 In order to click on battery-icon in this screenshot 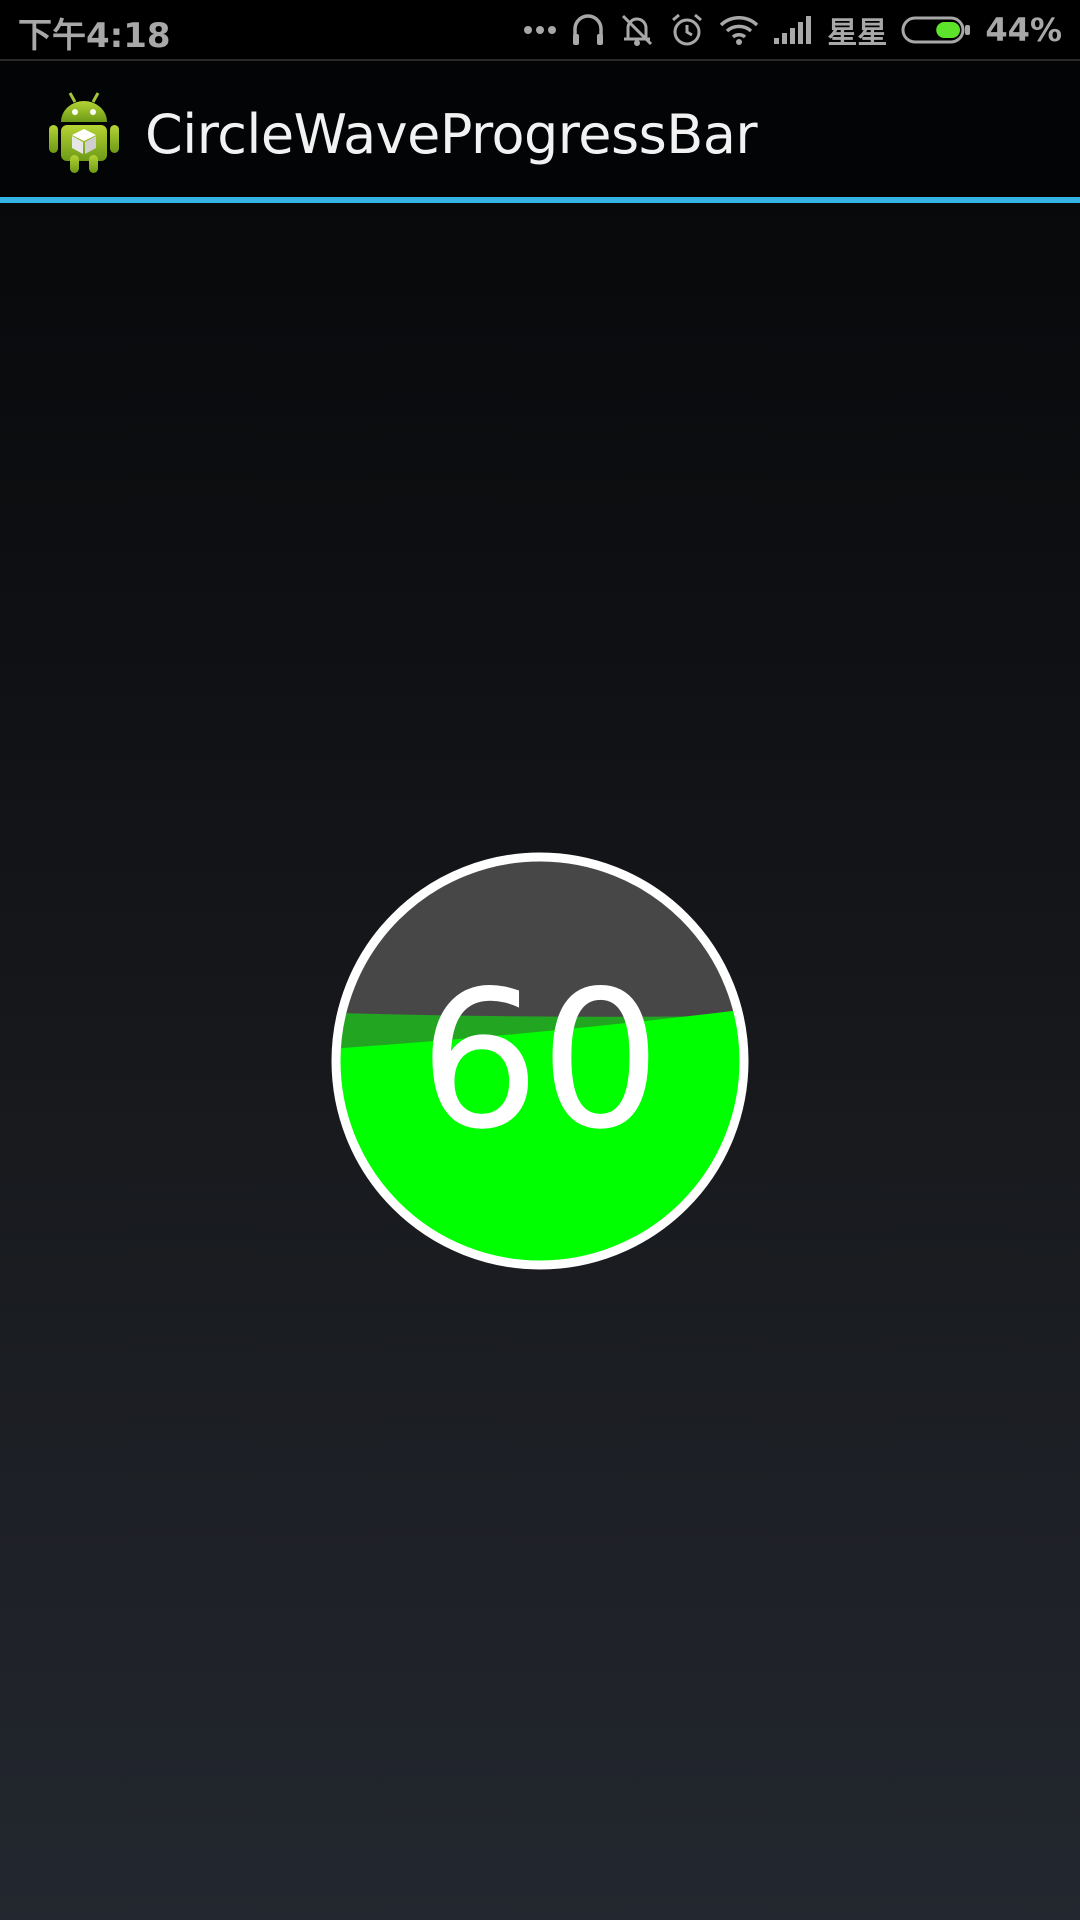, I will do `click(936, 30)`.